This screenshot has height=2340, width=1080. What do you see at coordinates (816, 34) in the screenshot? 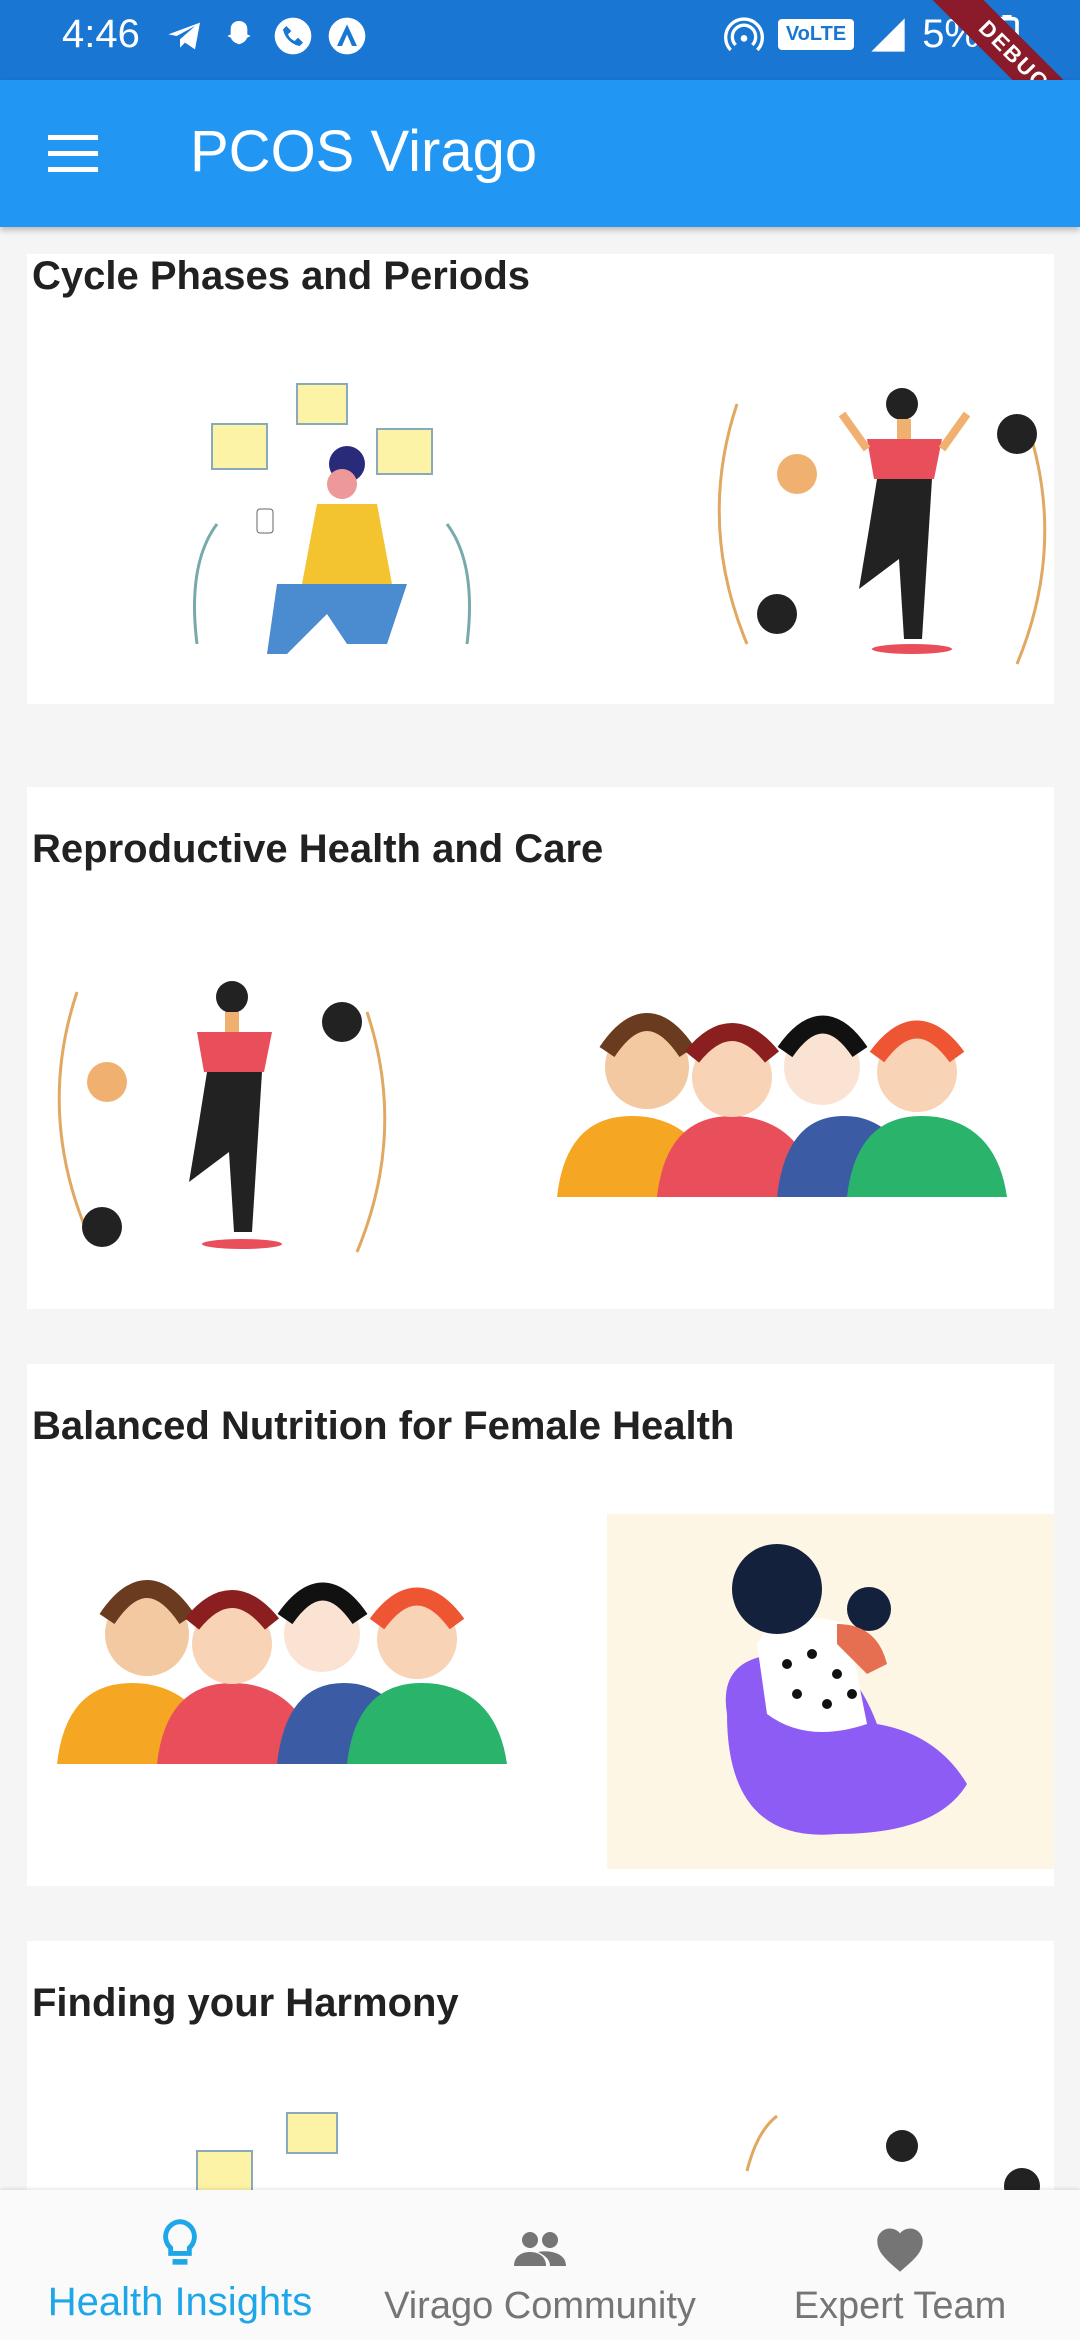
I see `volte-badge: VoLTE` at bounding box center [816, 34].